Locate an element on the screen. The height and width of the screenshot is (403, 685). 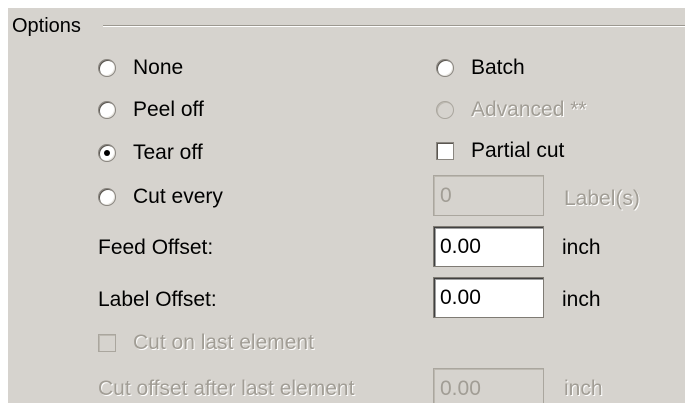
cut-offset-after-last-unit: inch is located at coordinates (583, 388).